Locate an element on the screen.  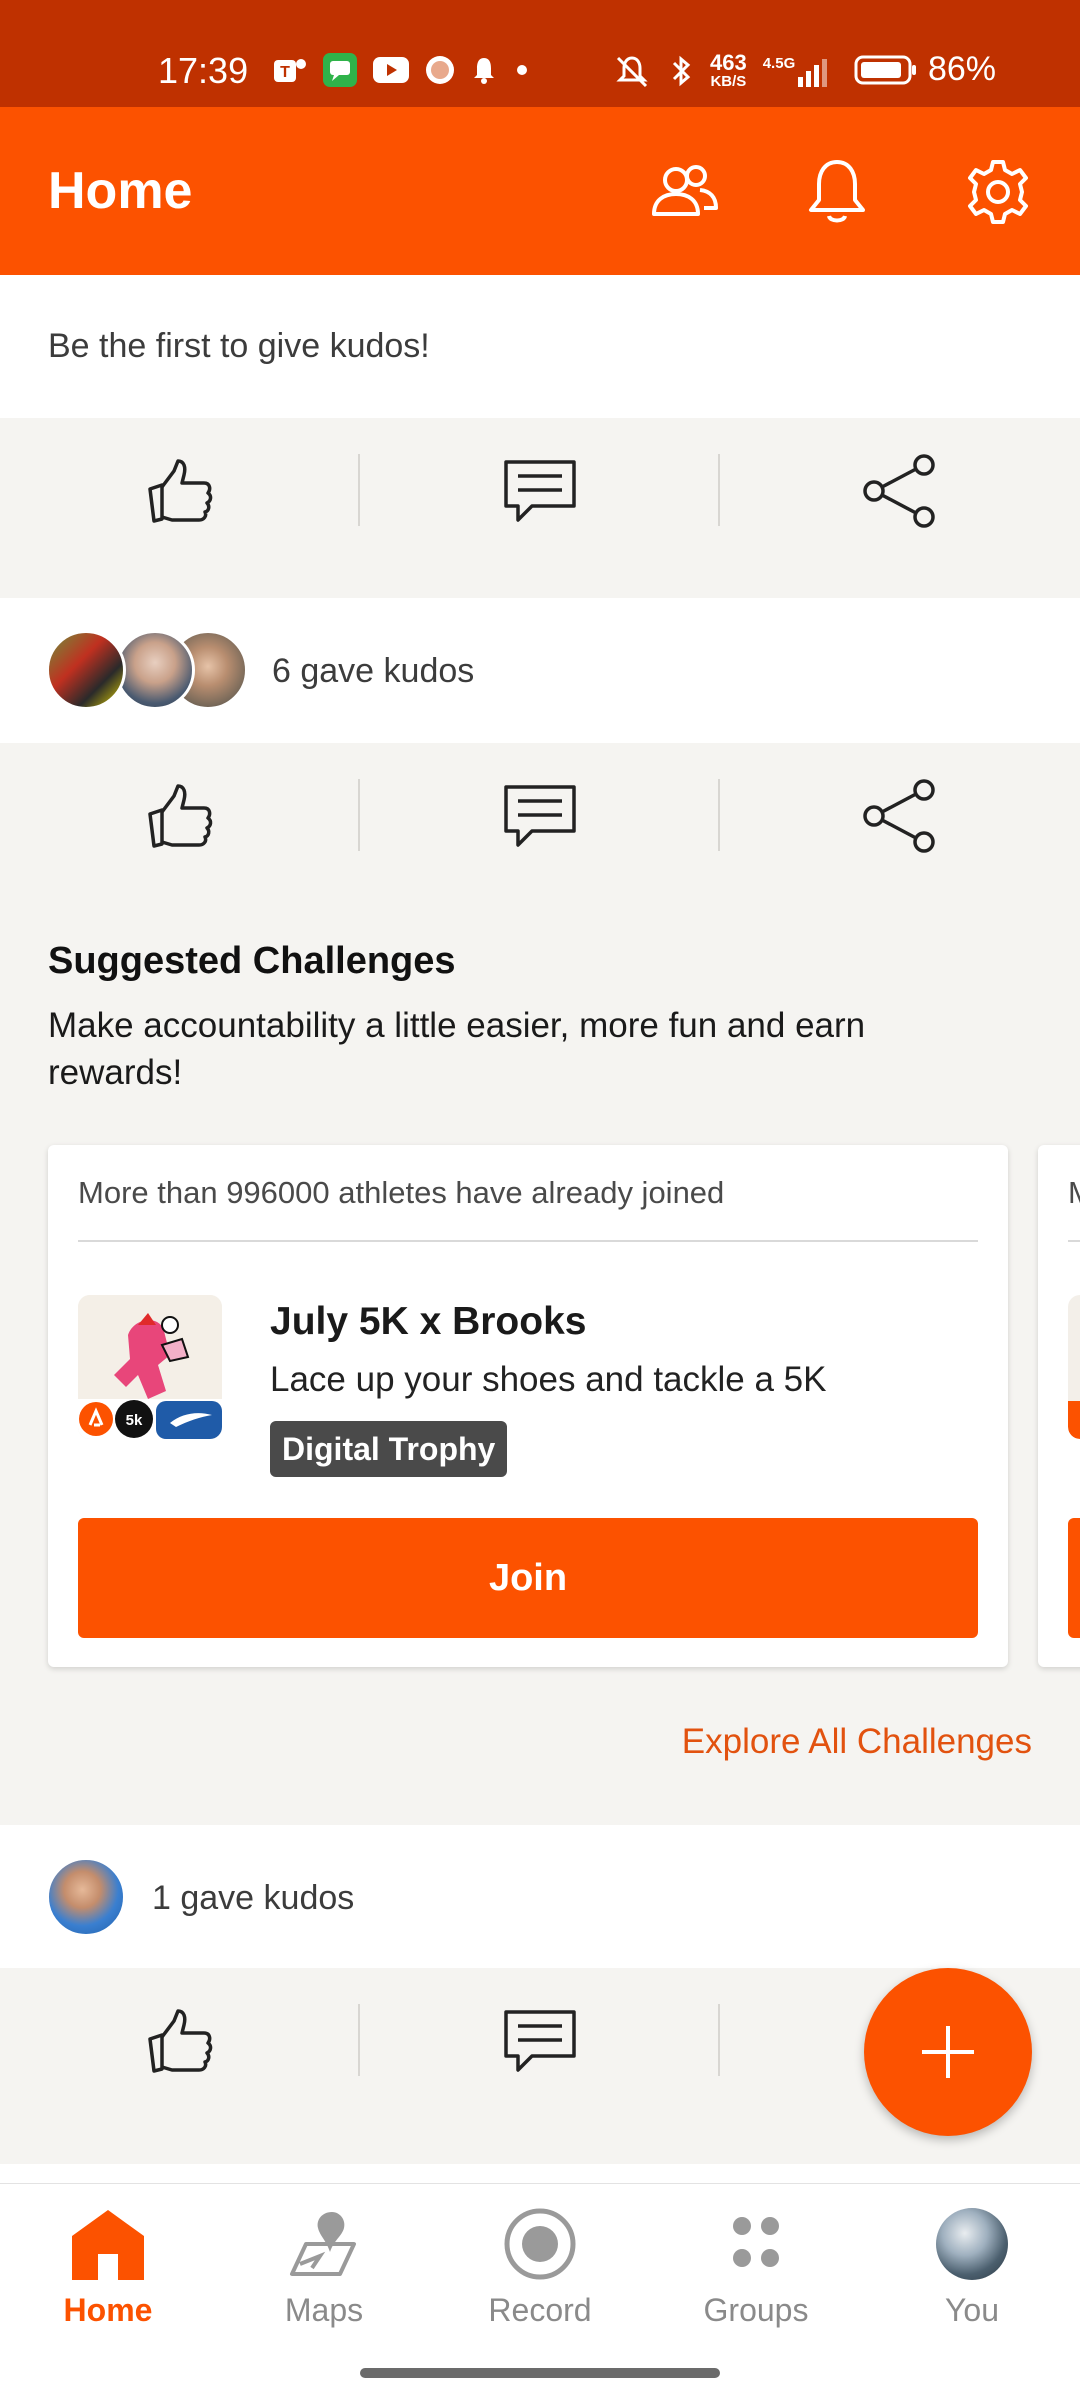
svg-text: T is located at coordinates (285, 72).